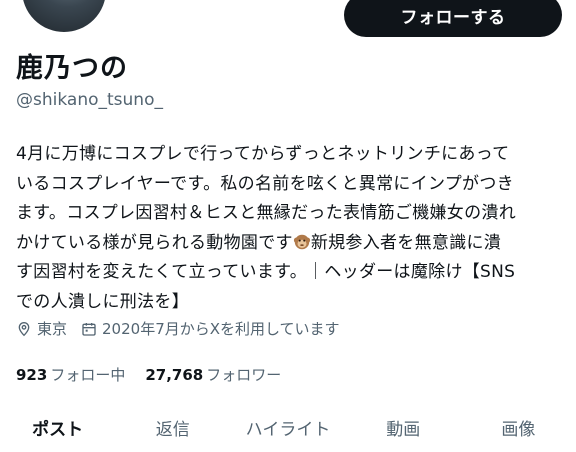 The image size is (576, 452). Describe the element at coordinates (72, 68) in the screenshot. I see `display-name: 鹿乃つの` at that location.